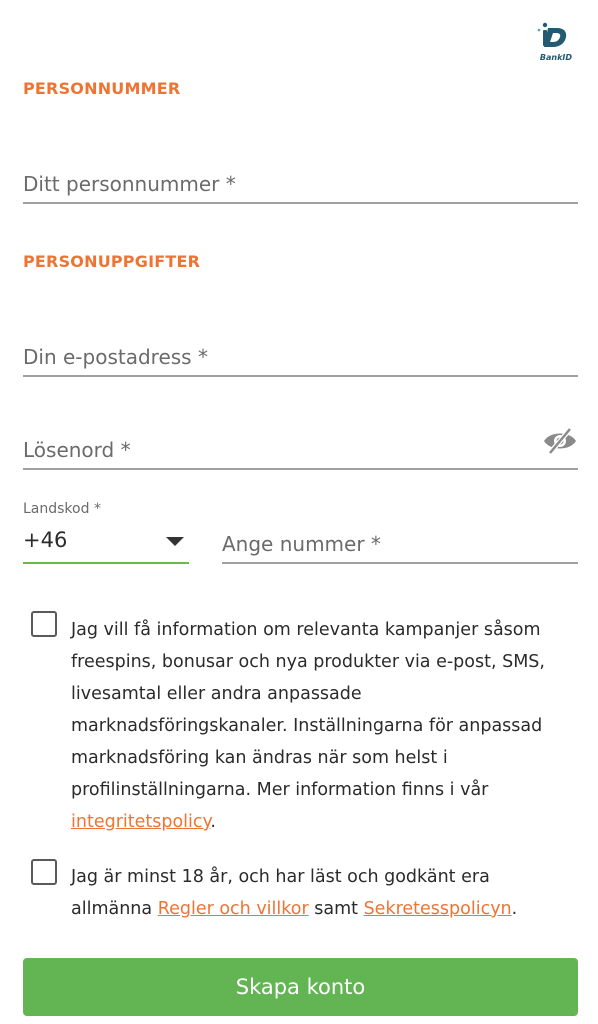  I want to click on email-input, so click(300, 357).